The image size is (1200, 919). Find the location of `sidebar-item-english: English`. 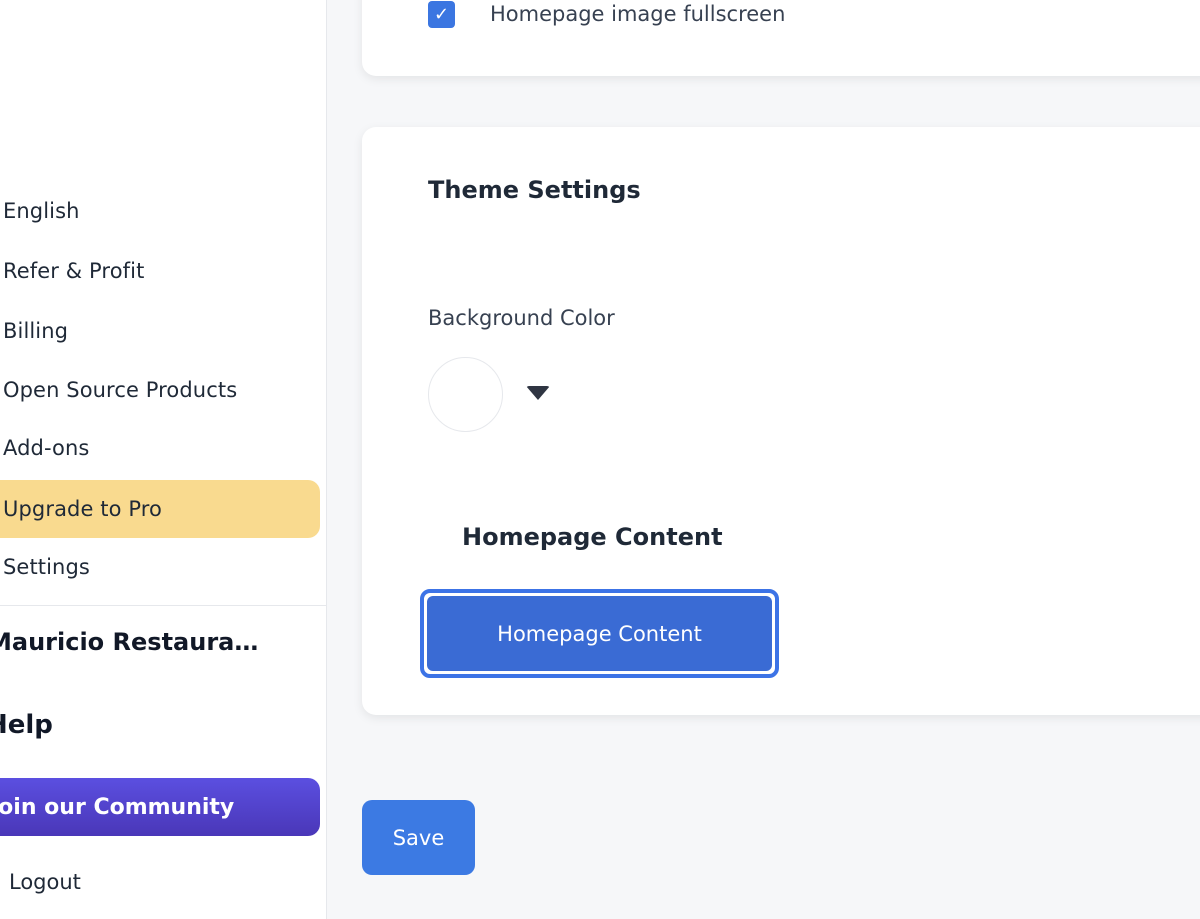

sidebar-item-english: English is located at coordinates (160, 211).